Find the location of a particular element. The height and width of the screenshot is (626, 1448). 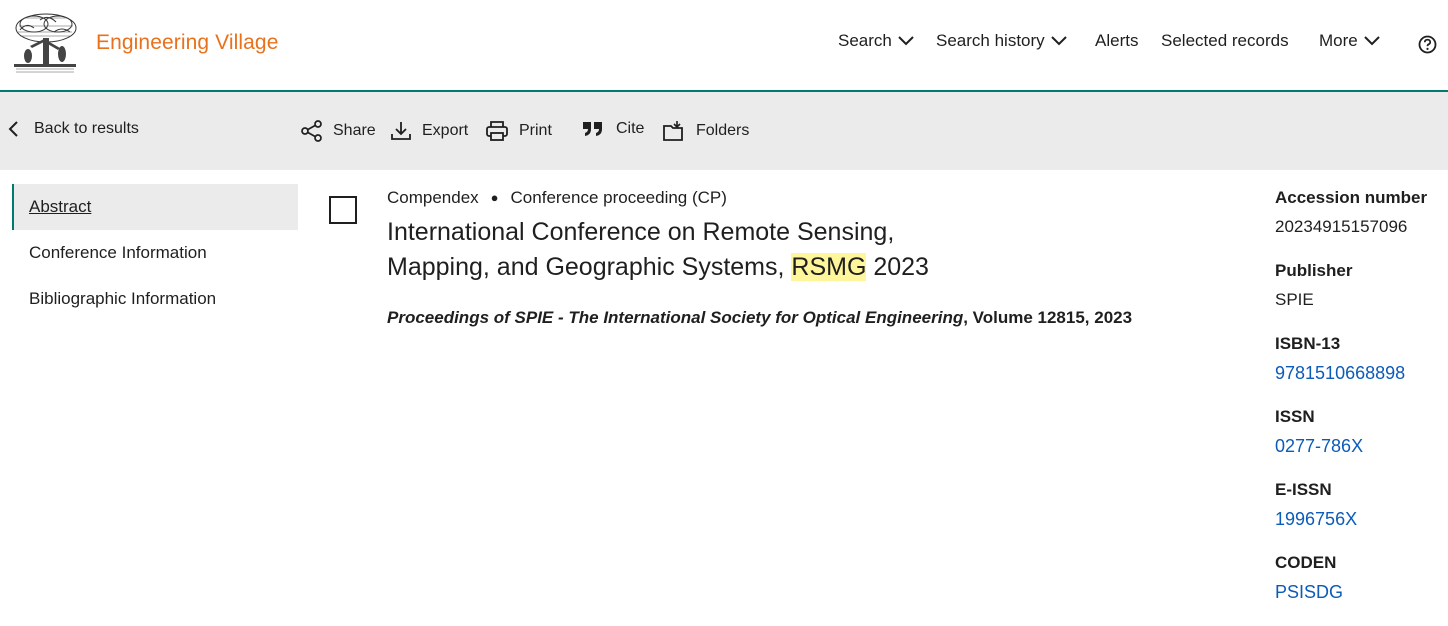

side-nav-abstract: Abstract is located at coordinates (155, 207).